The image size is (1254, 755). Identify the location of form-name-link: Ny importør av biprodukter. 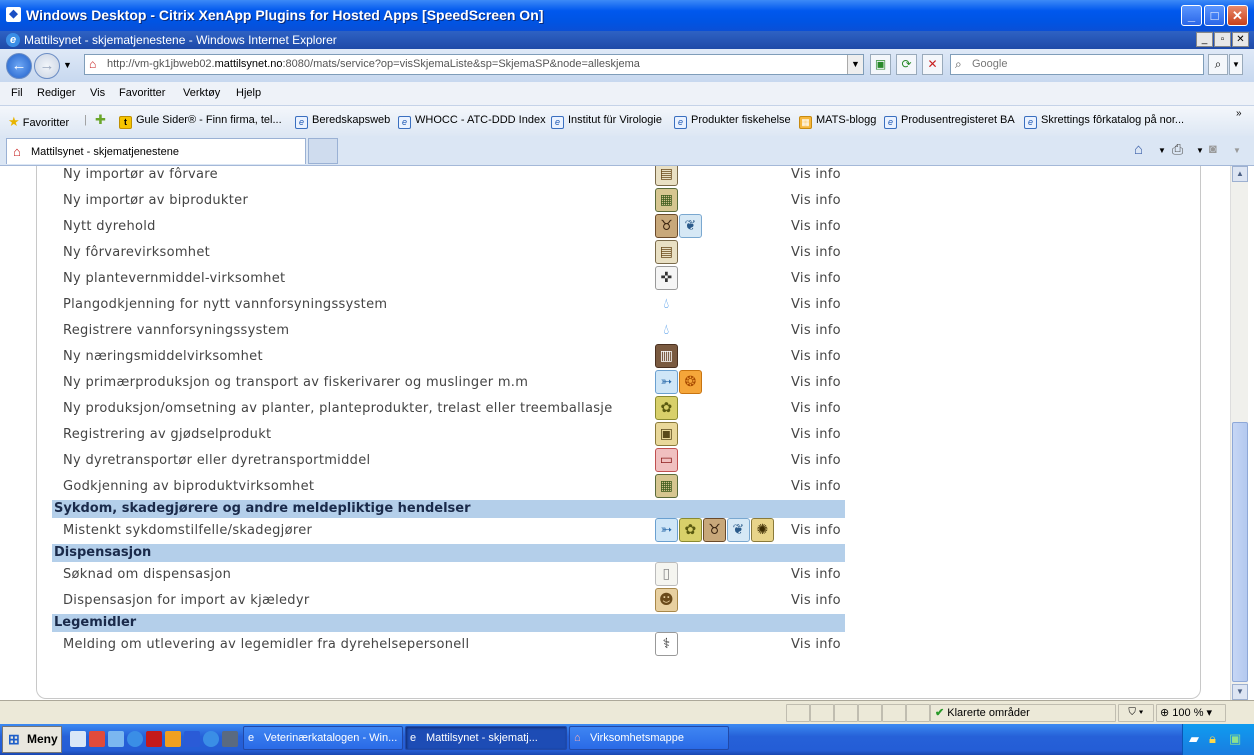
(155, 200).